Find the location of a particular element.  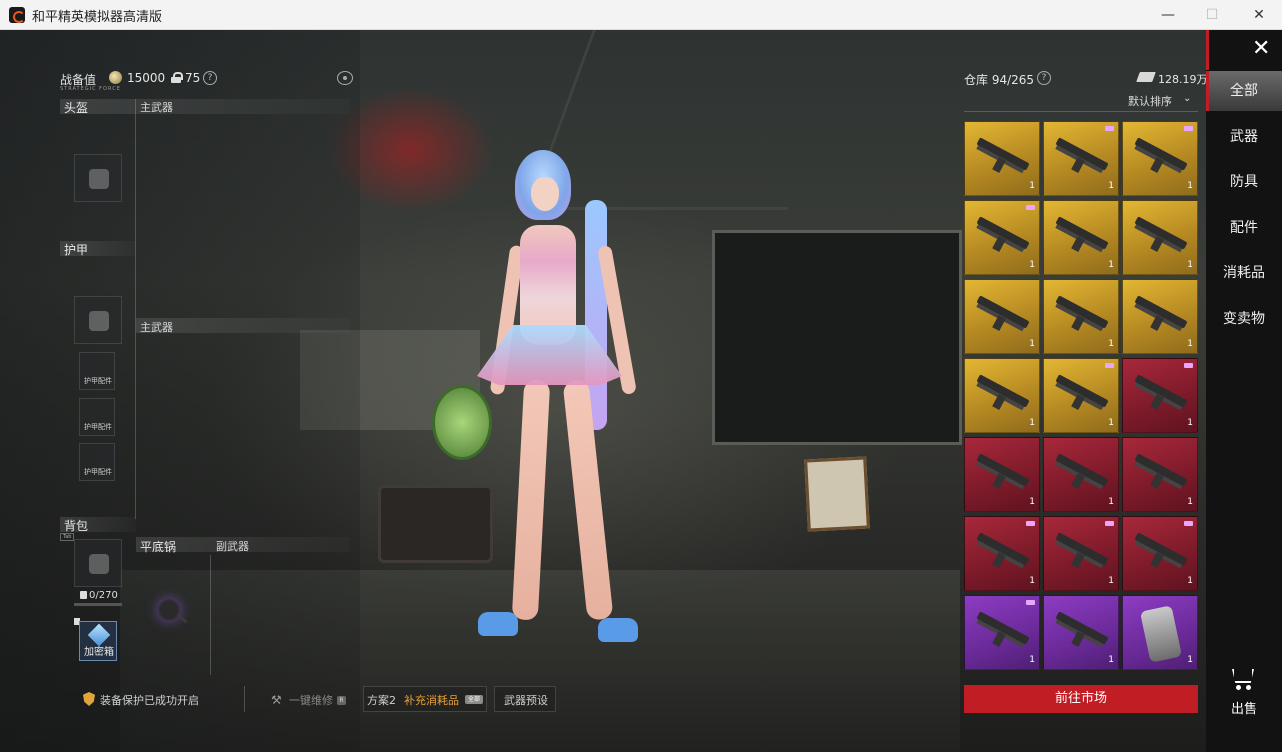

armor-attachment-slot-1: 护甲配件 is located at coordinates (97, 371).